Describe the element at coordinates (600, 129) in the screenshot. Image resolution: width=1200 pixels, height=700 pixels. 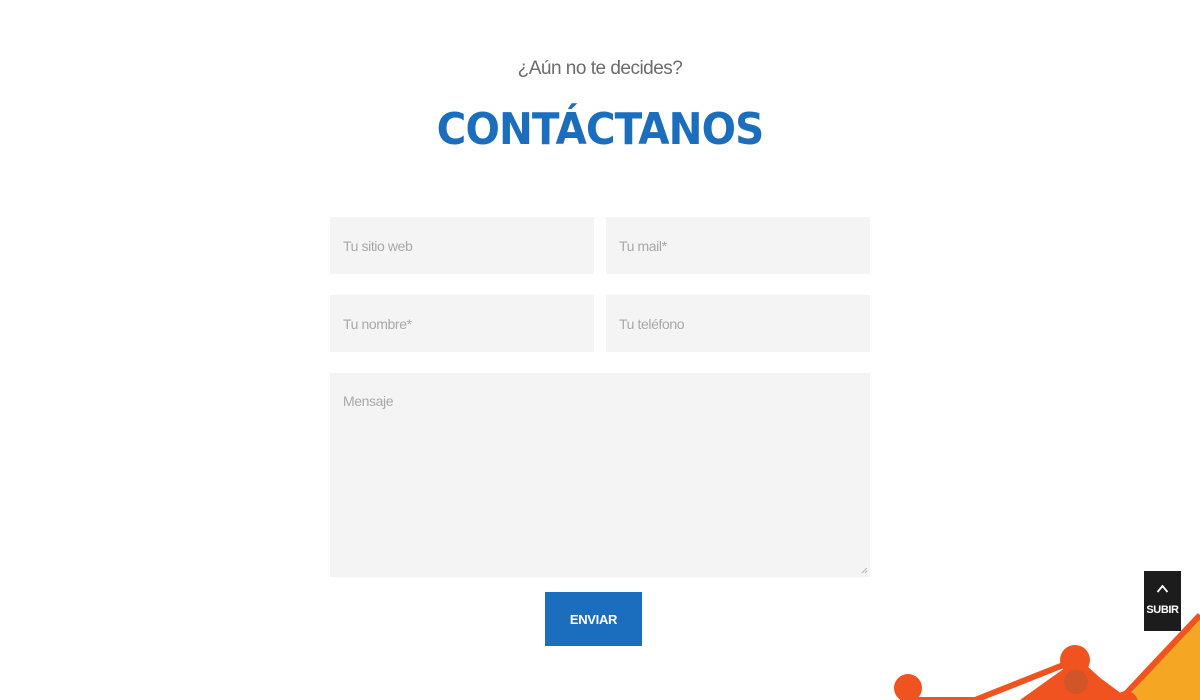
I see `section-title: CONTÁCTANOS` at that location.